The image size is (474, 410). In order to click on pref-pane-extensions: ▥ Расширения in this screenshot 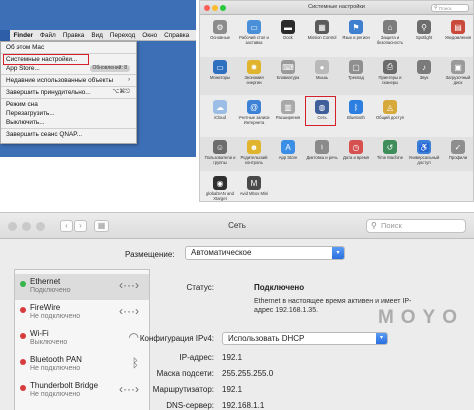, I will do `click(288, 110)`.